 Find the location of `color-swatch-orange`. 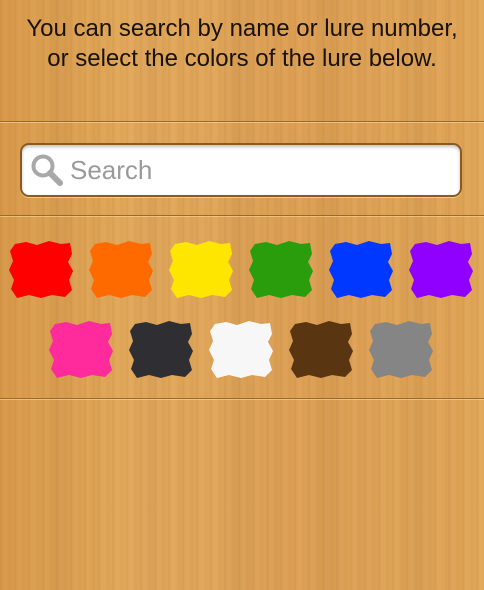

color-swatch-orange is located at coordinates (121, 270).